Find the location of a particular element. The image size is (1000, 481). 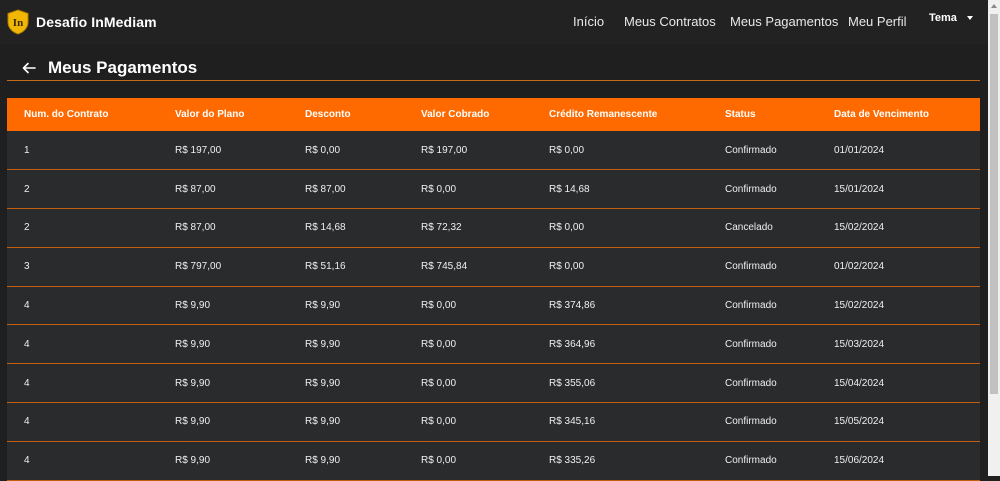

cell-remaining-credit: R$ 374,86 is located at coordinates (572, 306).